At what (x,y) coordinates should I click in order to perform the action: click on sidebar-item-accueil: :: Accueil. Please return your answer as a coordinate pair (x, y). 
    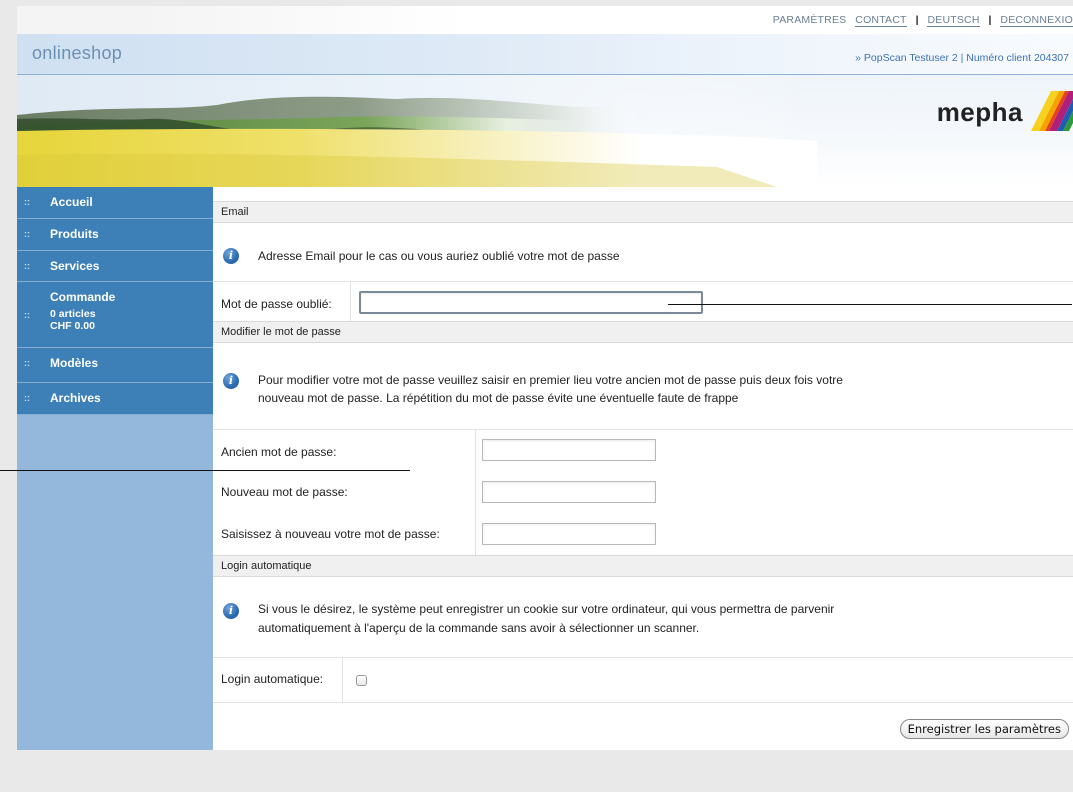
    Looking at the image, I should click on (115, 203).